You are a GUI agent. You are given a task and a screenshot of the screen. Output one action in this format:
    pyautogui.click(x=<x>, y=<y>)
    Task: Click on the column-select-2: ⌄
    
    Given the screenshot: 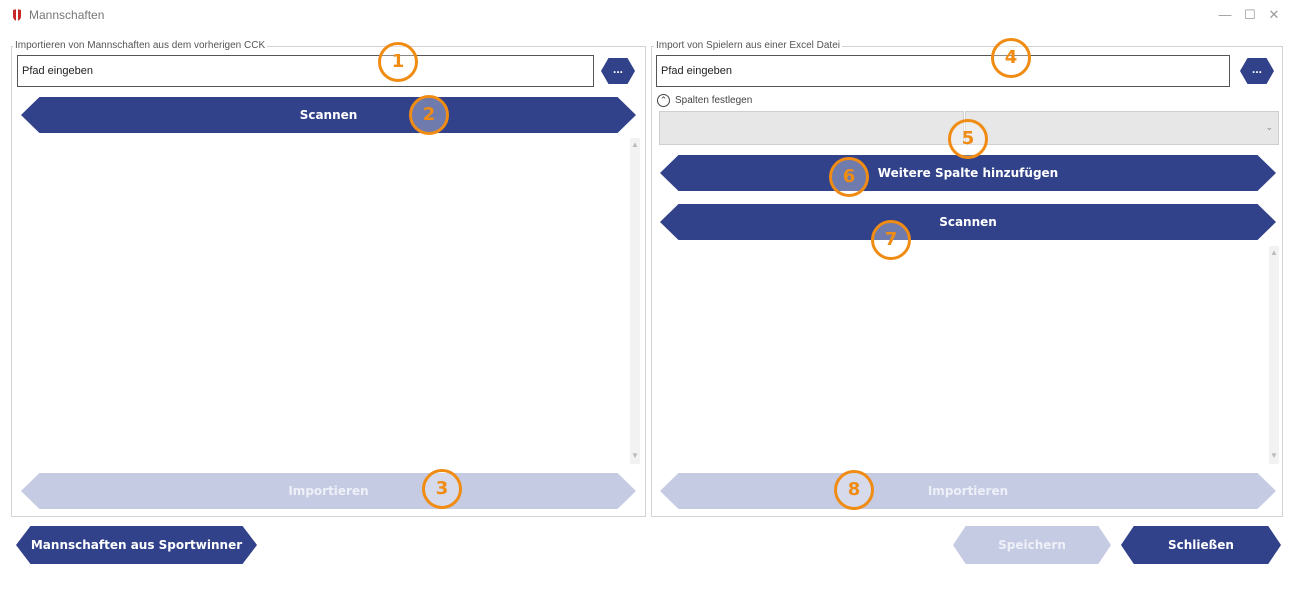 What is the action you would take?
    pyautogui.click(x=1122, y=128)
    